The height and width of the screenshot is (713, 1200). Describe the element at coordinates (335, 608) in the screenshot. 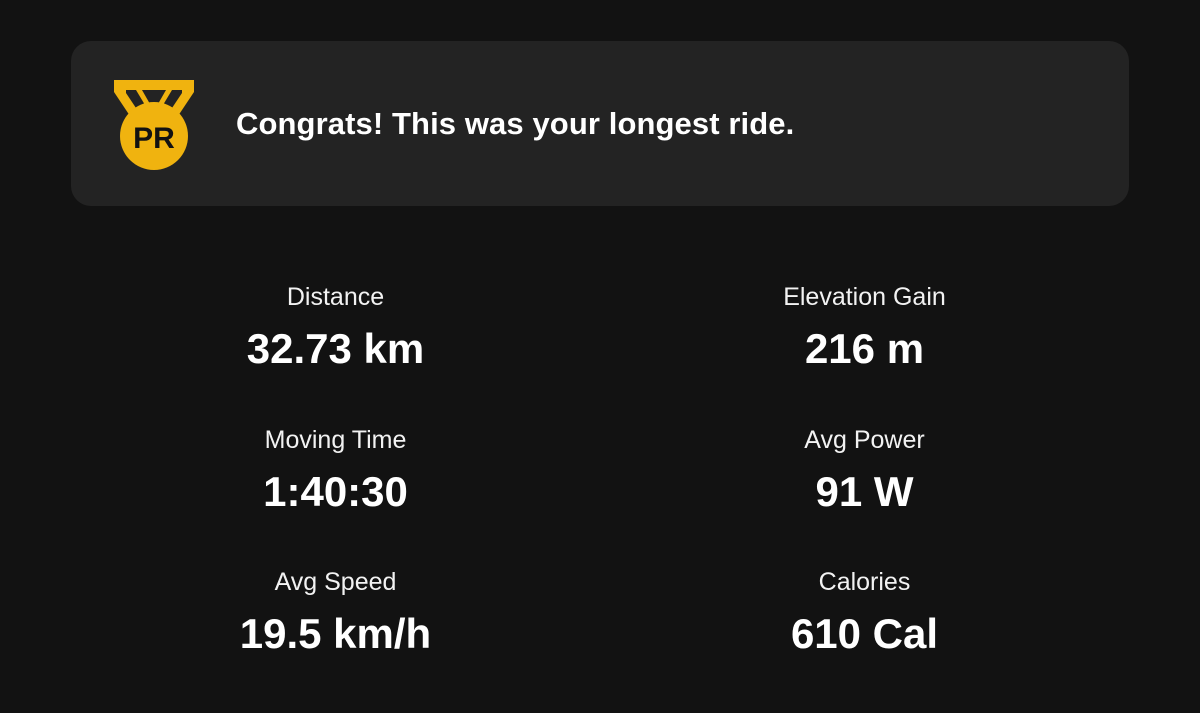

I see `stat-avg-speed: Avg Speed 19.5 km/h` at that location.